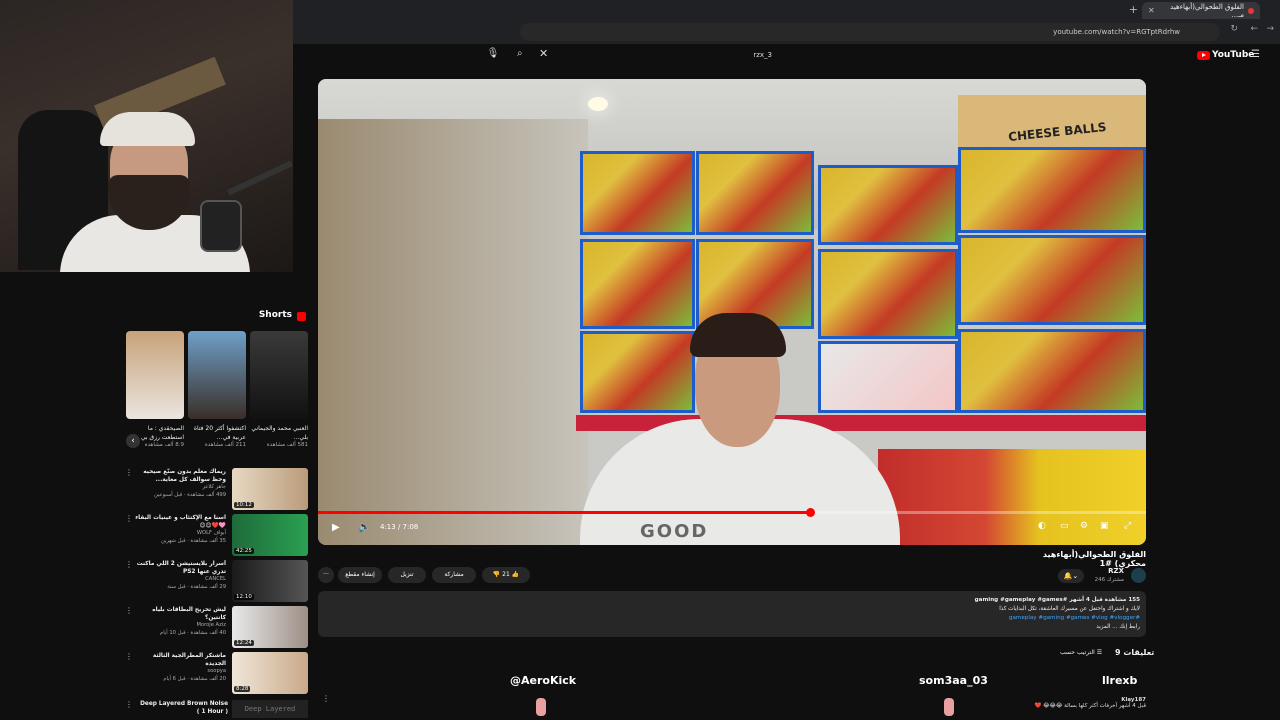 The width and height of the screenshot is (1280, 720). I want to click on play-icon: ▶, so click(336, 527).